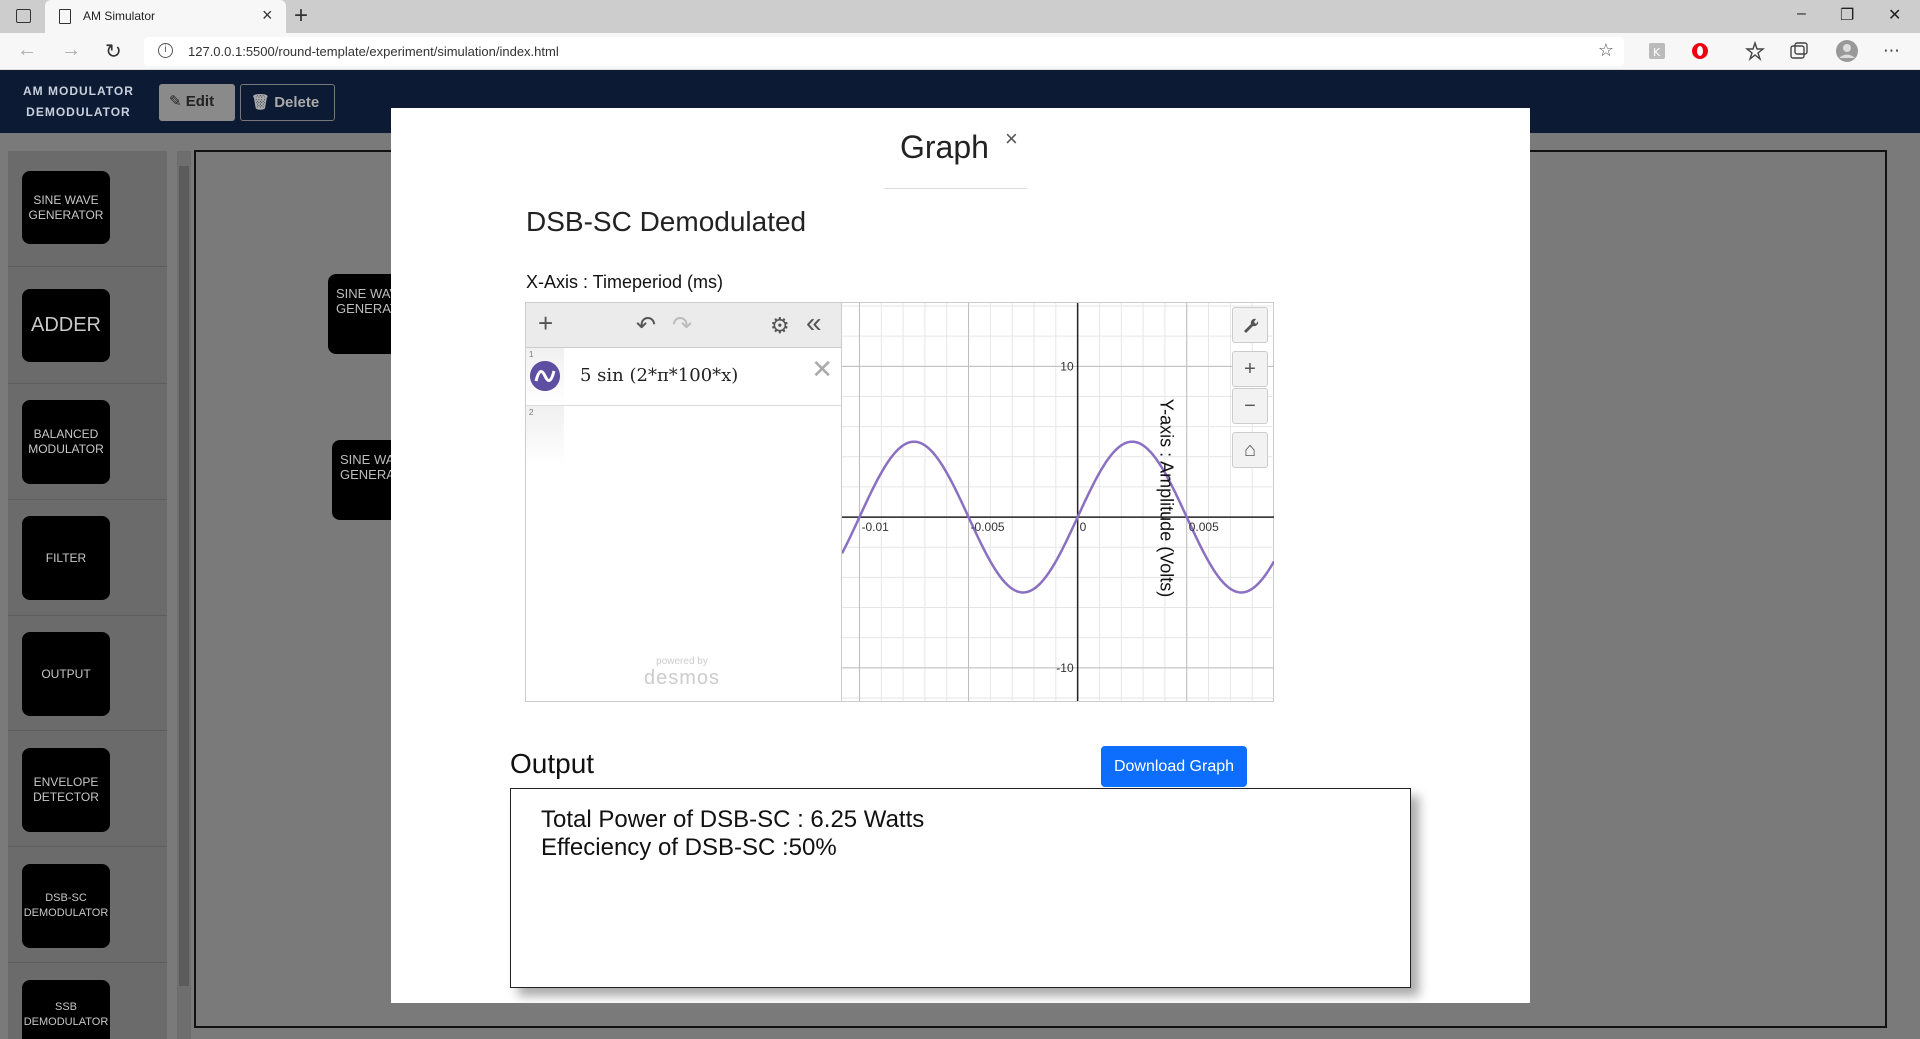  I want to click on wrench-icon, so click(1250, 325).